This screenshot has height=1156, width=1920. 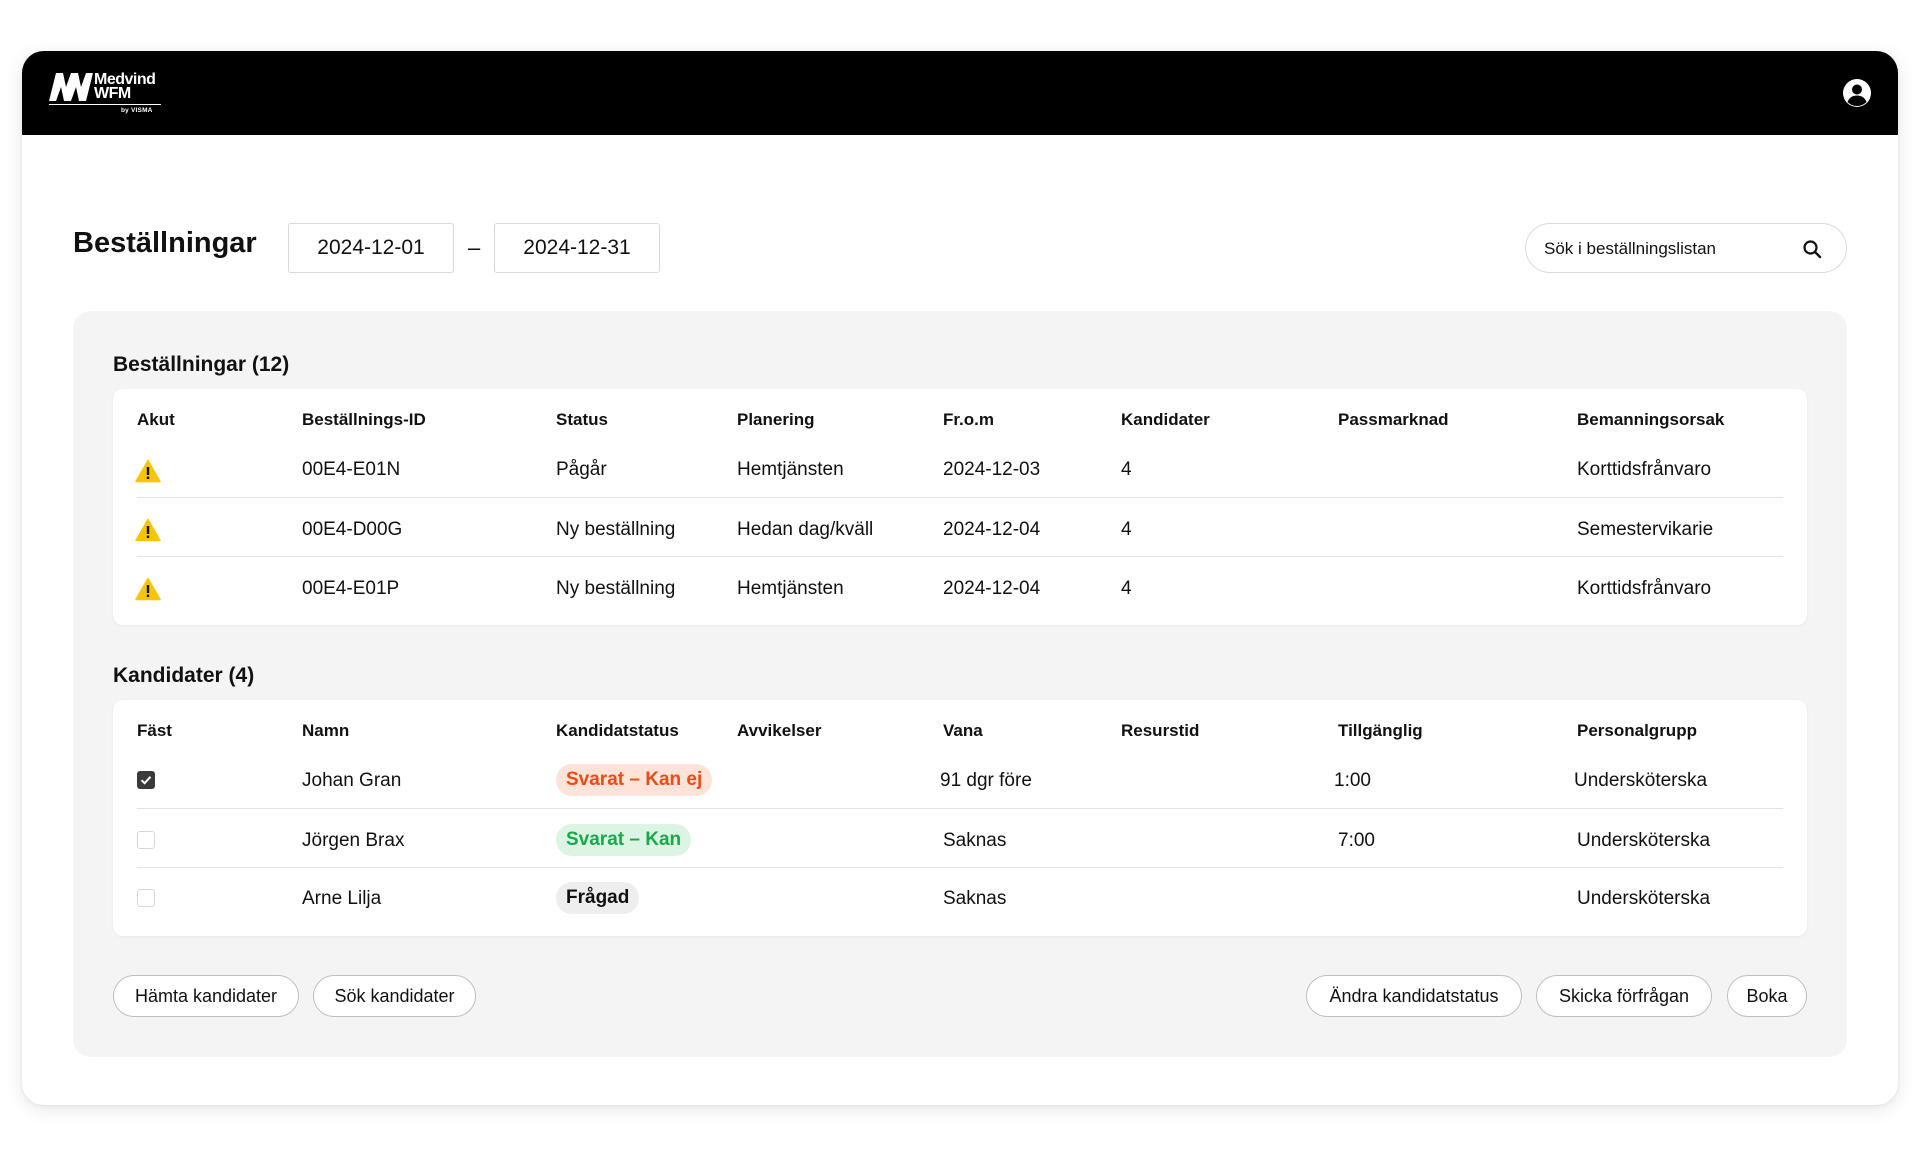 What do you see at coordinates (353, 840) in the screenshot?
I see `candidate-name: Jörgen Brax` at bounding box center [353, 840].